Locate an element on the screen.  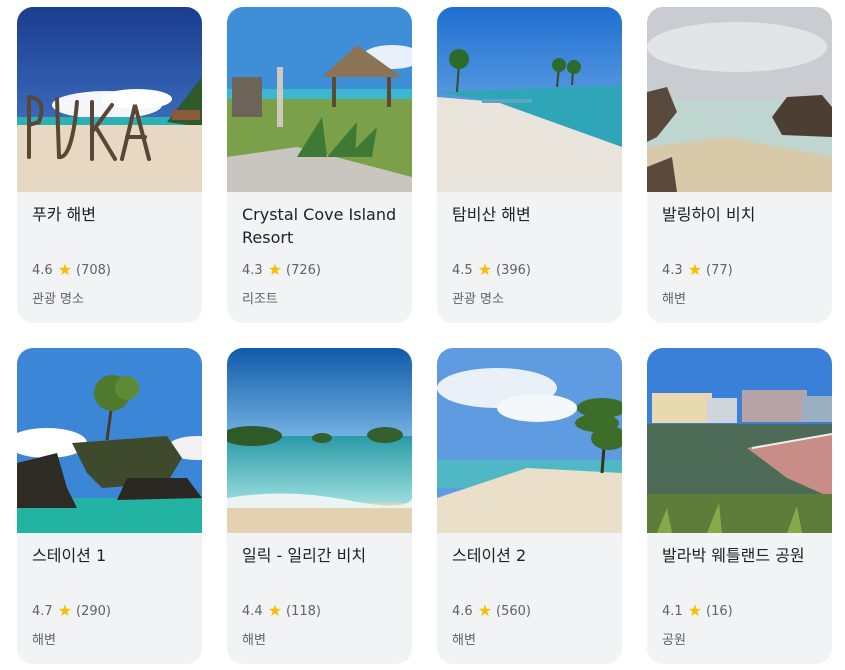
station1-photo is located at coordinates (109, 440).